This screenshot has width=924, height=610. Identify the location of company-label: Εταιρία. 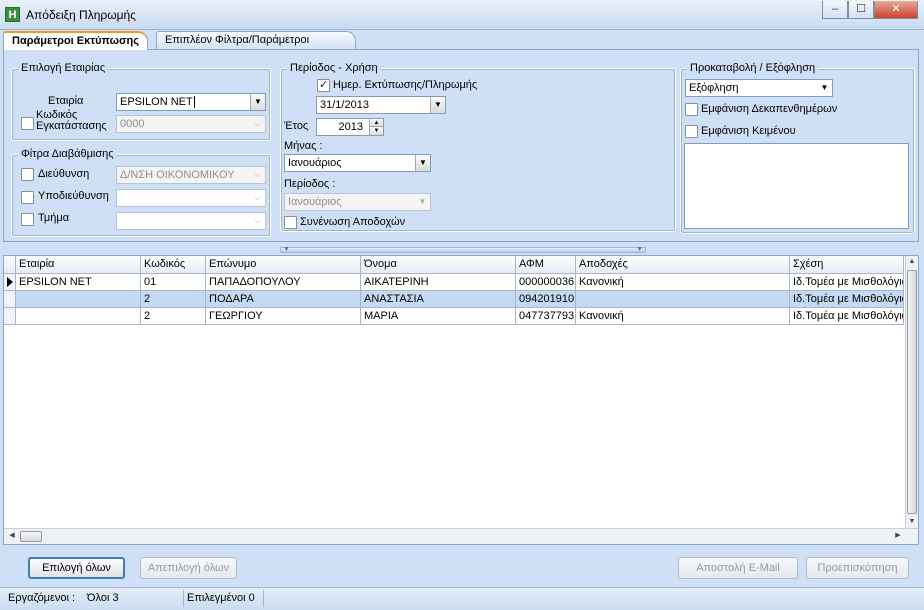
(66, 101).